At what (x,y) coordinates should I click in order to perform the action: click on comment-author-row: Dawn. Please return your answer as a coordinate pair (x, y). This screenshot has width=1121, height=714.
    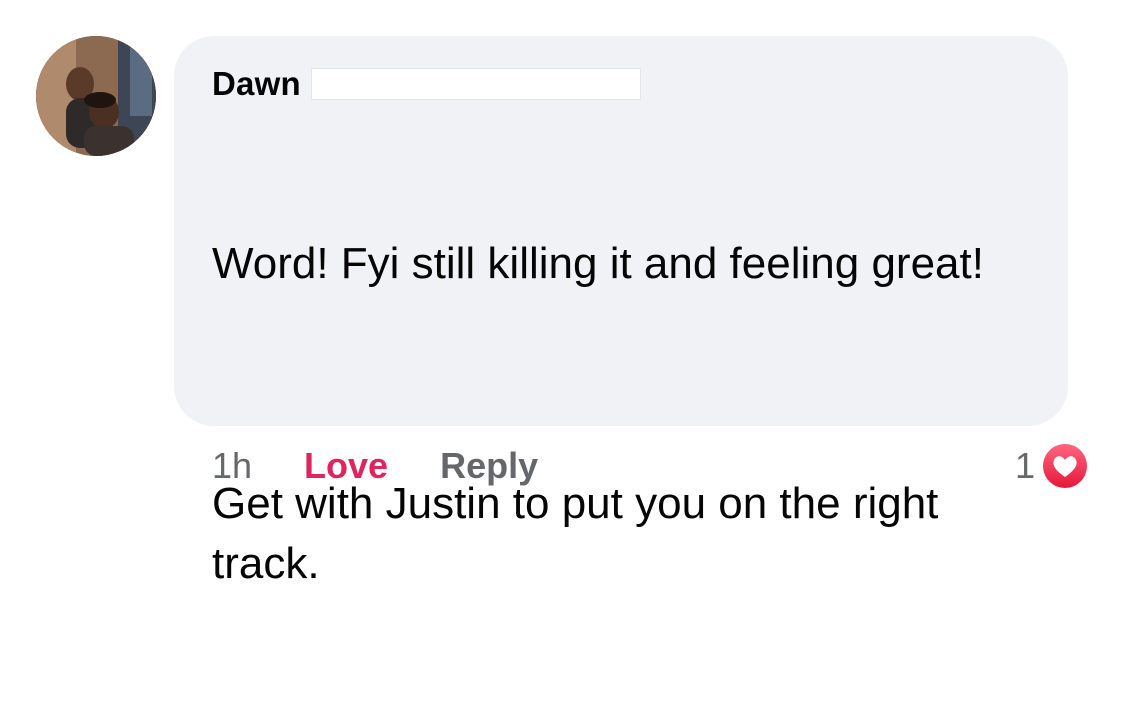
    Looking at the image, I should click on (426, 84).